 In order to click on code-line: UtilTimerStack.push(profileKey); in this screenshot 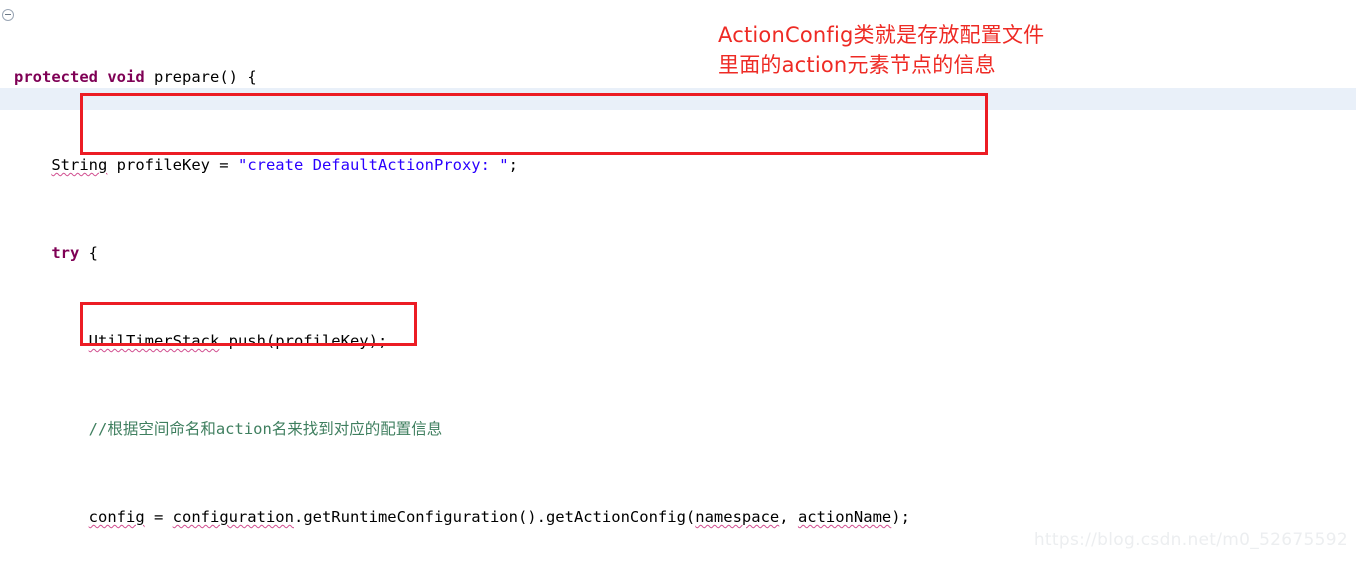, I will do `click(238, 341)`.